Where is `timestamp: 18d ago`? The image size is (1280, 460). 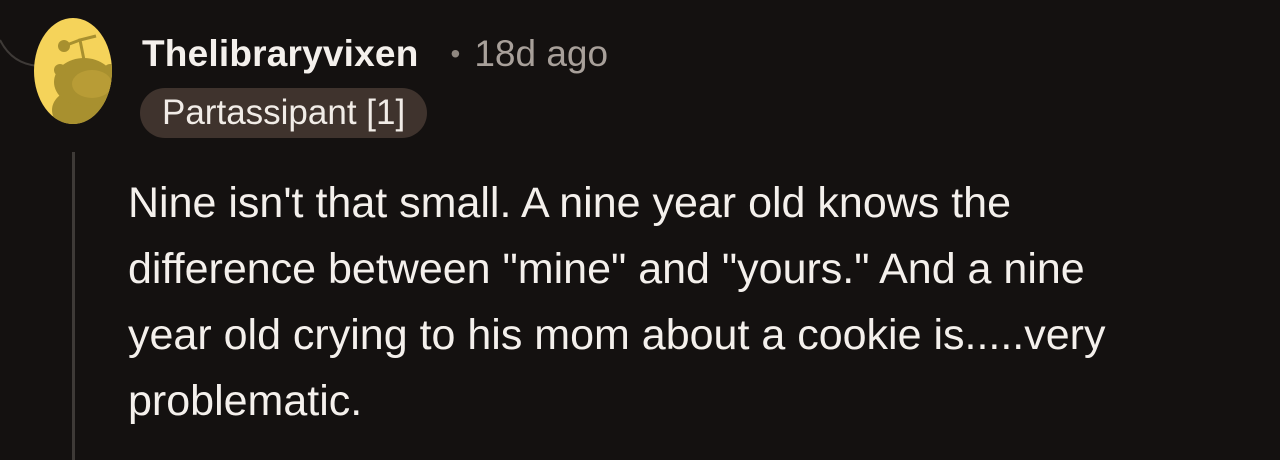
timestamp: 18d ago is located at coordinates (541, 54).